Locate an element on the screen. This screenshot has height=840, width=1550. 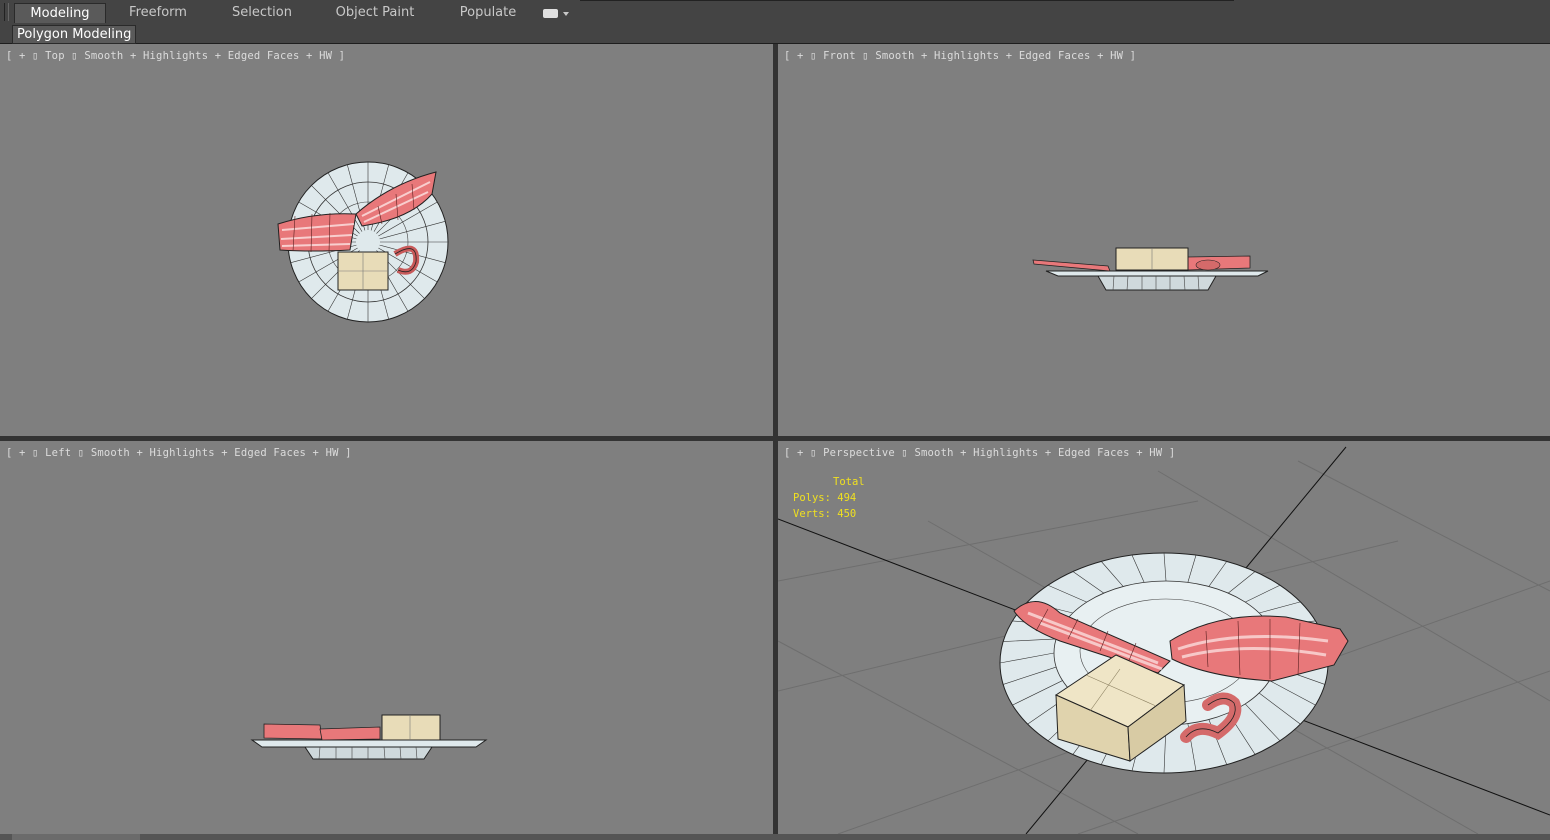
ribbon-panel: Polygon Modeling is located at coordinates (775, 34).